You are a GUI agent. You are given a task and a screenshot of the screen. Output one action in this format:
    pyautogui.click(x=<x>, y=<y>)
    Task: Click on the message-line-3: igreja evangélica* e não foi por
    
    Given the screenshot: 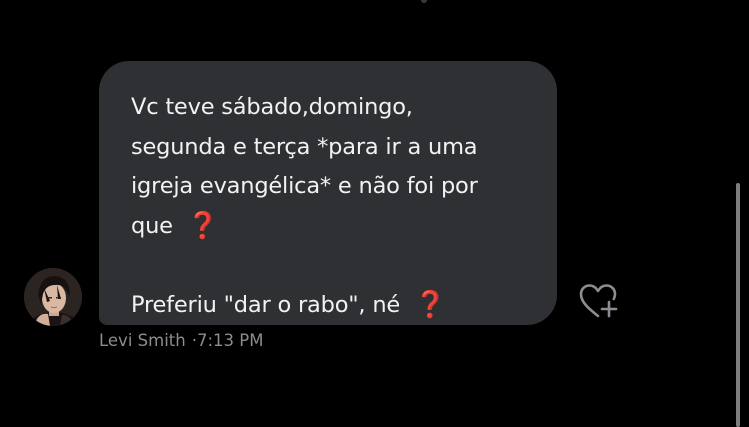 What is the action you would take?
    pyautogui.click(x=304, y=186)
    